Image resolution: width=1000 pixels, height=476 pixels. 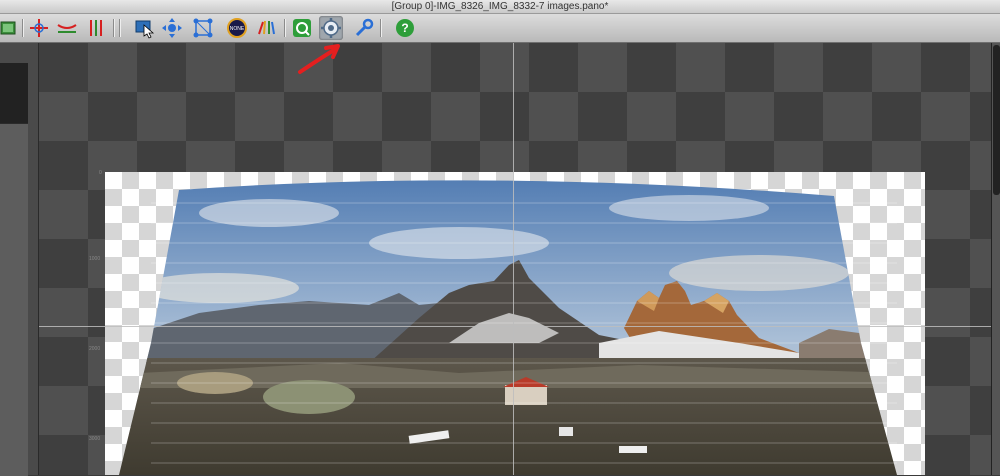 I want to click on ruler-label: 0, so click(x=100, y=173).